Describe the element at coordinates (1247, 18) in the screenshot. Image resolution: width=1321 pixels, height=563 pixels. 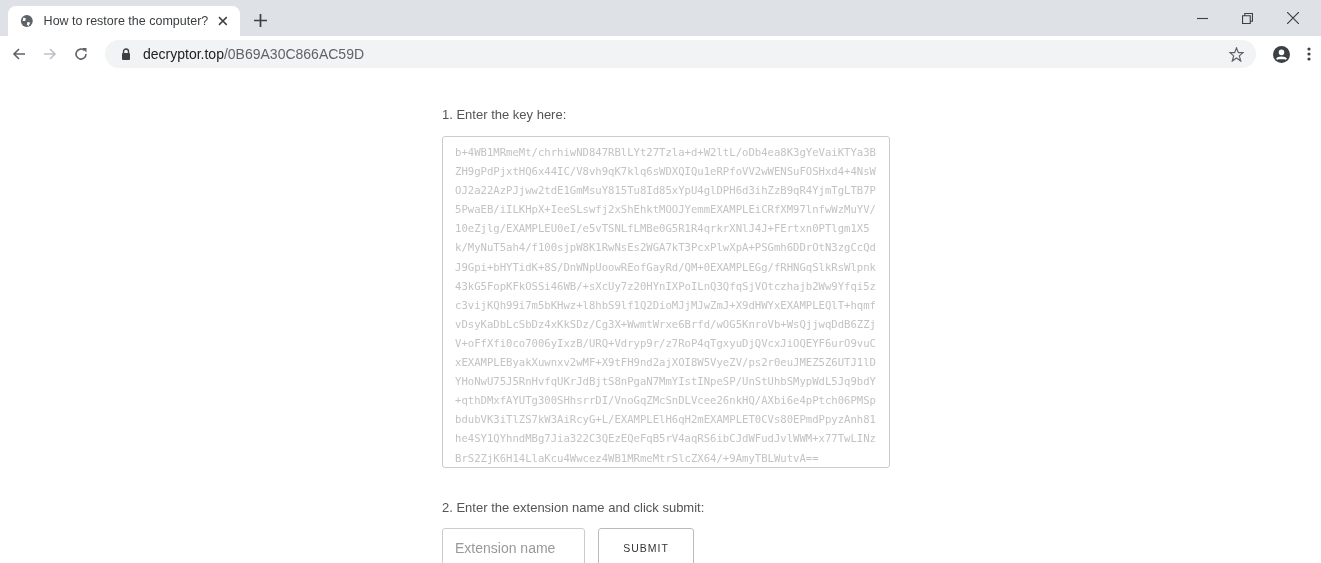
I see `restore-icon` at that location.